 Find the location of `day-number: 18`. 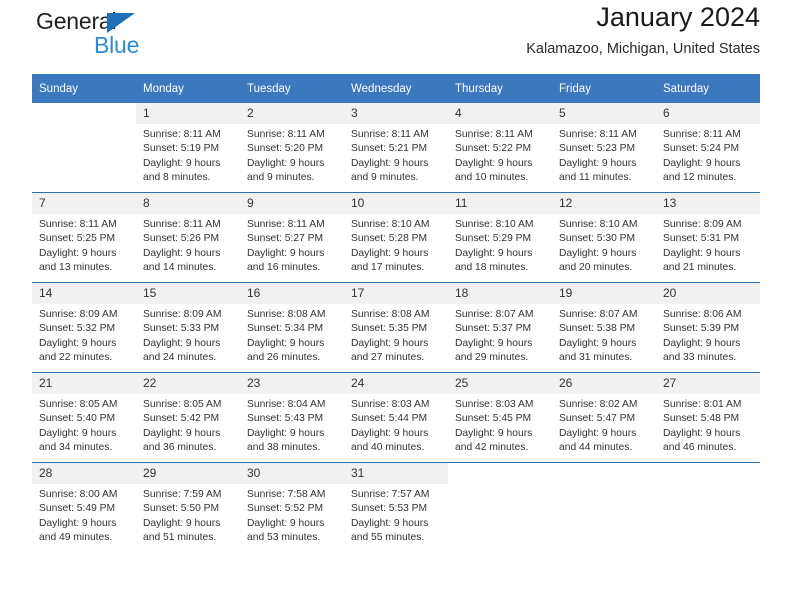

day-number: 18 is located at coordinates (500, 293).